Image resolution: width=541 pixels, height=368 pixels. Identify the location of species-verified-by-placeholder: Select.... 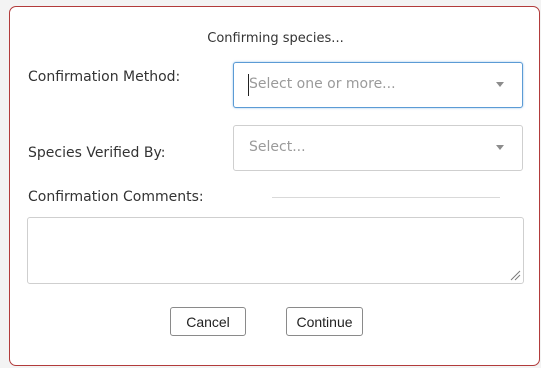
(277, 147).